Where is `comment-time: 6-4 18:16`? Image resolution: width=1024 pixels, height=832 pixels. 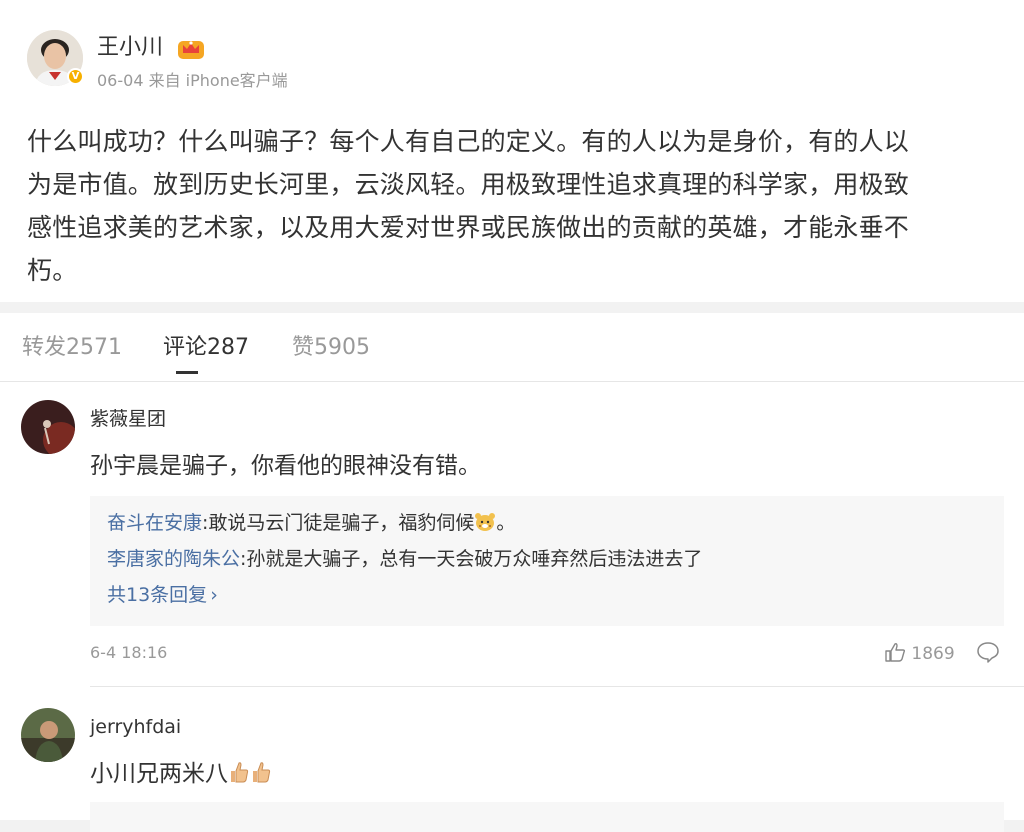 comment-time: 6-4 18:16 is located at coordinates (129, 652).